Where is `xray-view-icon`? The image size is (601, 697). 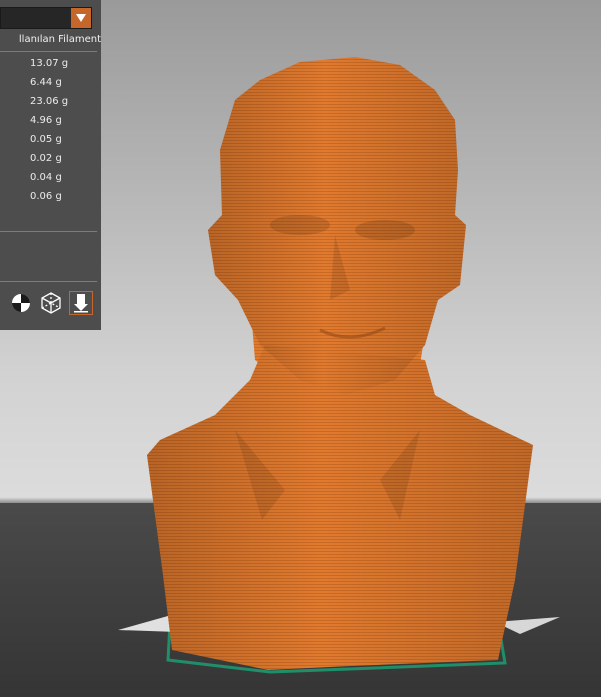 xray-view-icon is located at coordinates (51, 303).